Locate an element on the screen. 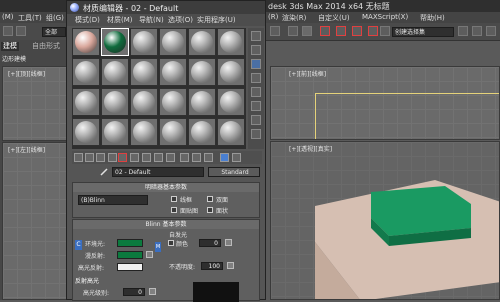  specular-level-spinner: 0 is located at coordinates (134, 292).